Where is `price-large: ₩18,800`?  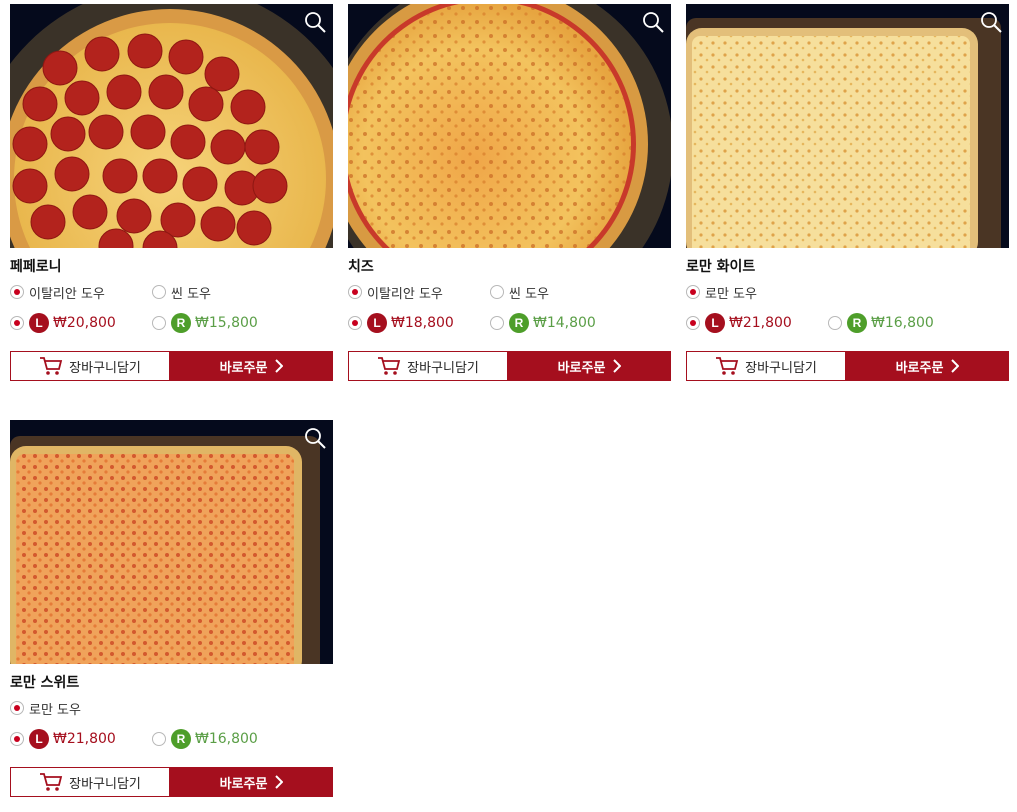
price-large: ₩18,800 is located at coordinates (422, 323).